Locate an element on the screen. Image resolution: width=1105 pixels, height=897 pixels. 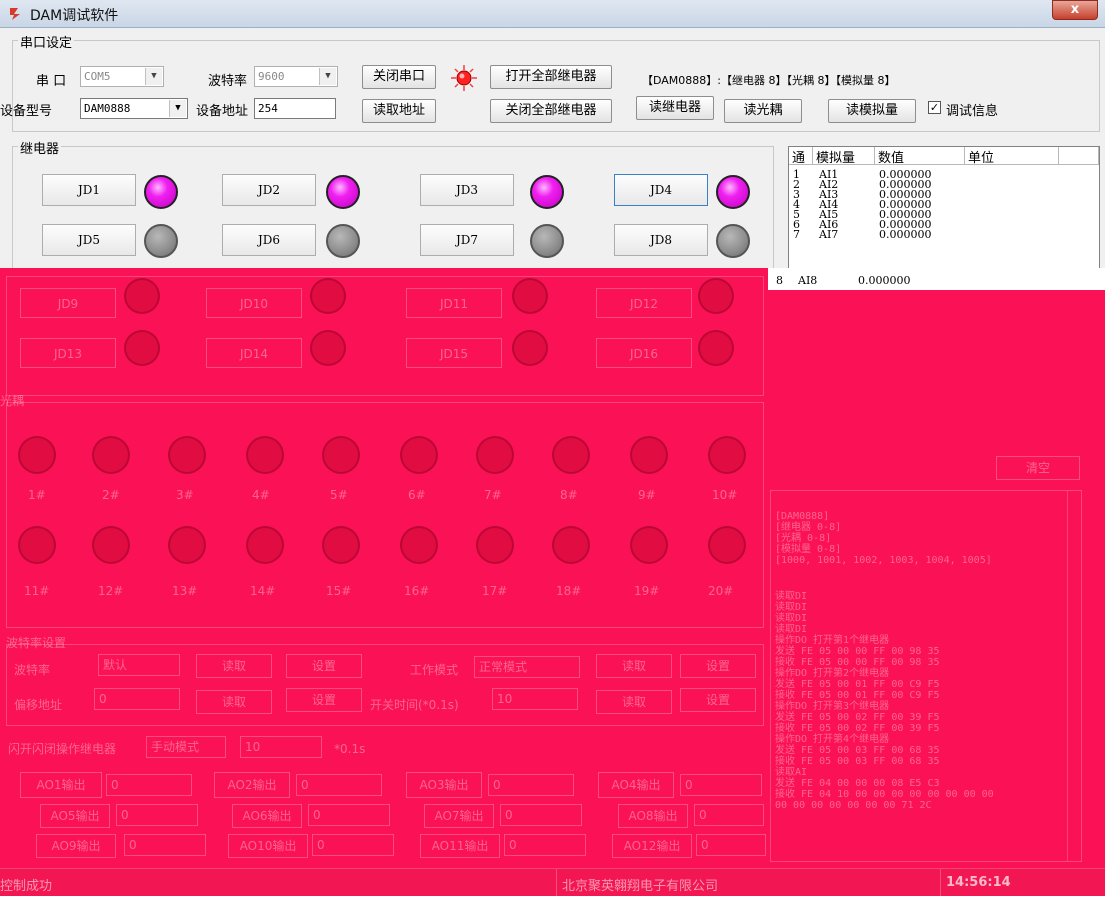
close-icon: x is located at coordinates (1075, 9).